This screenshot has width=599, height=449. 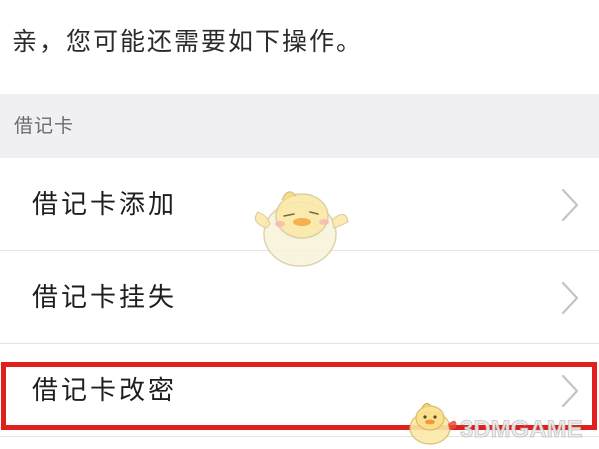 I want to click on section-header-debit-card: 借记卡, so click(x=299, y=126).